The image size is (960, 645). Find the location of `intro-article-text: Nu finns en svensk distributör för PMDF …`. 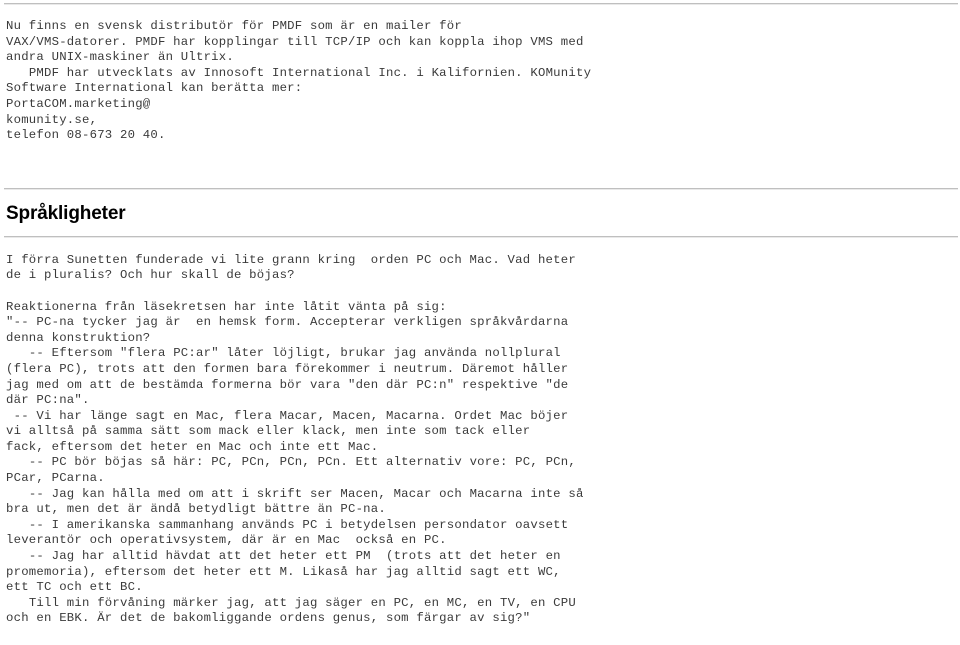

intro-article-text: Nu finns en svensk distributör för PMDF … is located at coordinates (299, 81).